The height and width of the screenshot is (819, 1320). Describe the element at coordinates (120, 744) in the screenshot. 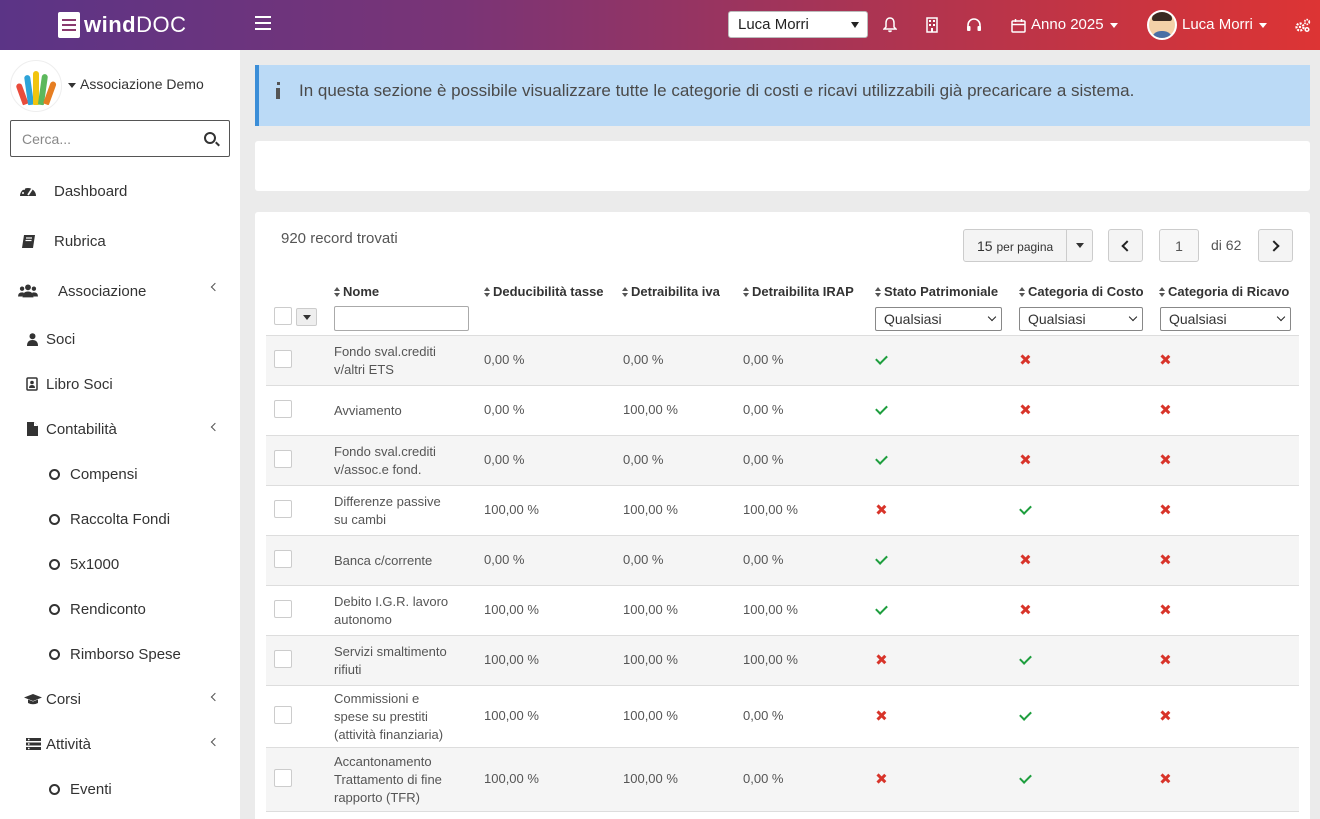

I see `sidebar-item-attivita: Attività` at that location.